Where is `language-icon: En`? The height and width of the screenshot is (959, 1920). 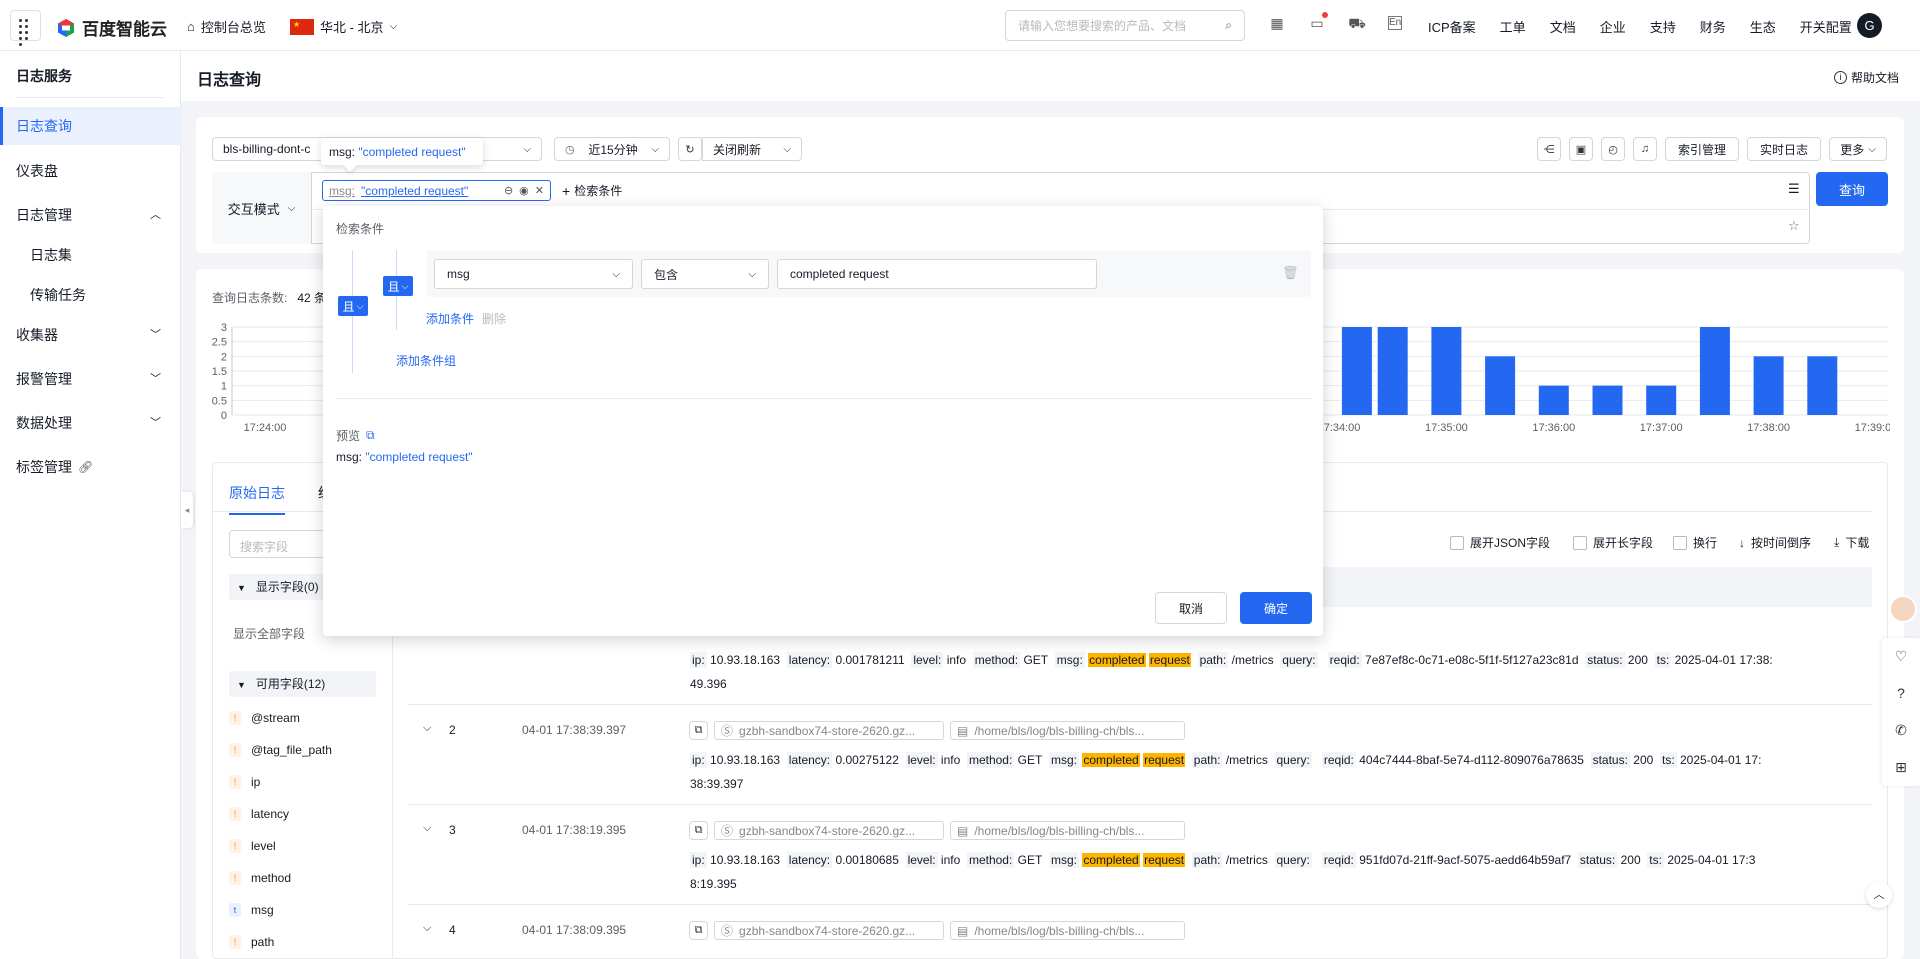 language-icon: En is located at coordinates (1395, 23).